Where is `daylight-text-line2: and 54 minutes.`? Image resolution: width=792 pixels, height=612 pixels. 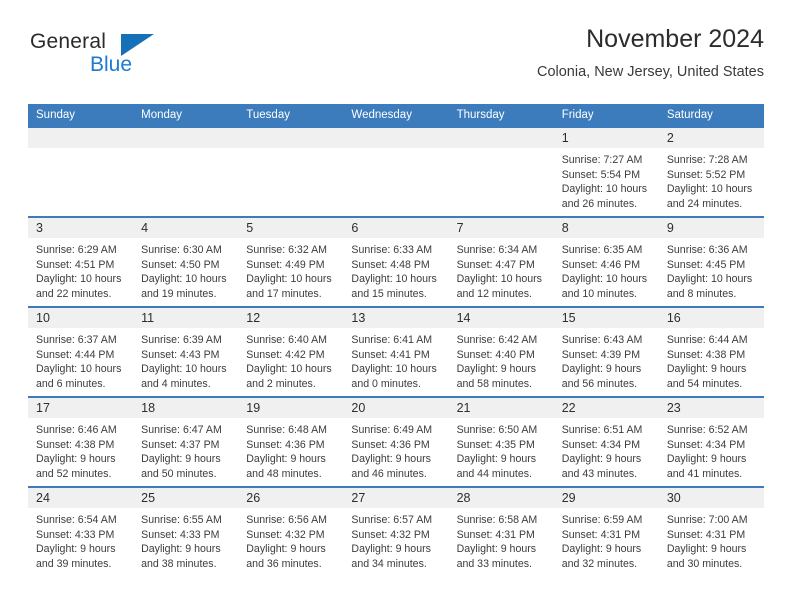 daylight-text-line2: and 54 minutes. is located at coordinates (704, 383).